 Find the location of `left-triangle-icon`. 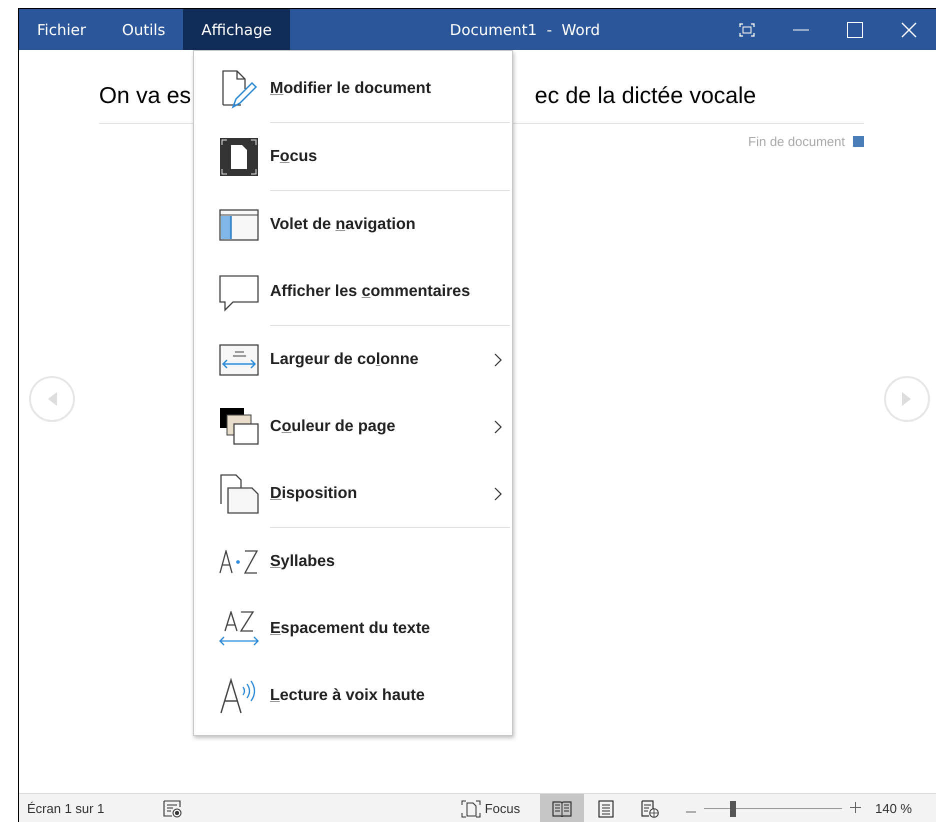

left-triangle-icon is located at coordinates (52, 399).